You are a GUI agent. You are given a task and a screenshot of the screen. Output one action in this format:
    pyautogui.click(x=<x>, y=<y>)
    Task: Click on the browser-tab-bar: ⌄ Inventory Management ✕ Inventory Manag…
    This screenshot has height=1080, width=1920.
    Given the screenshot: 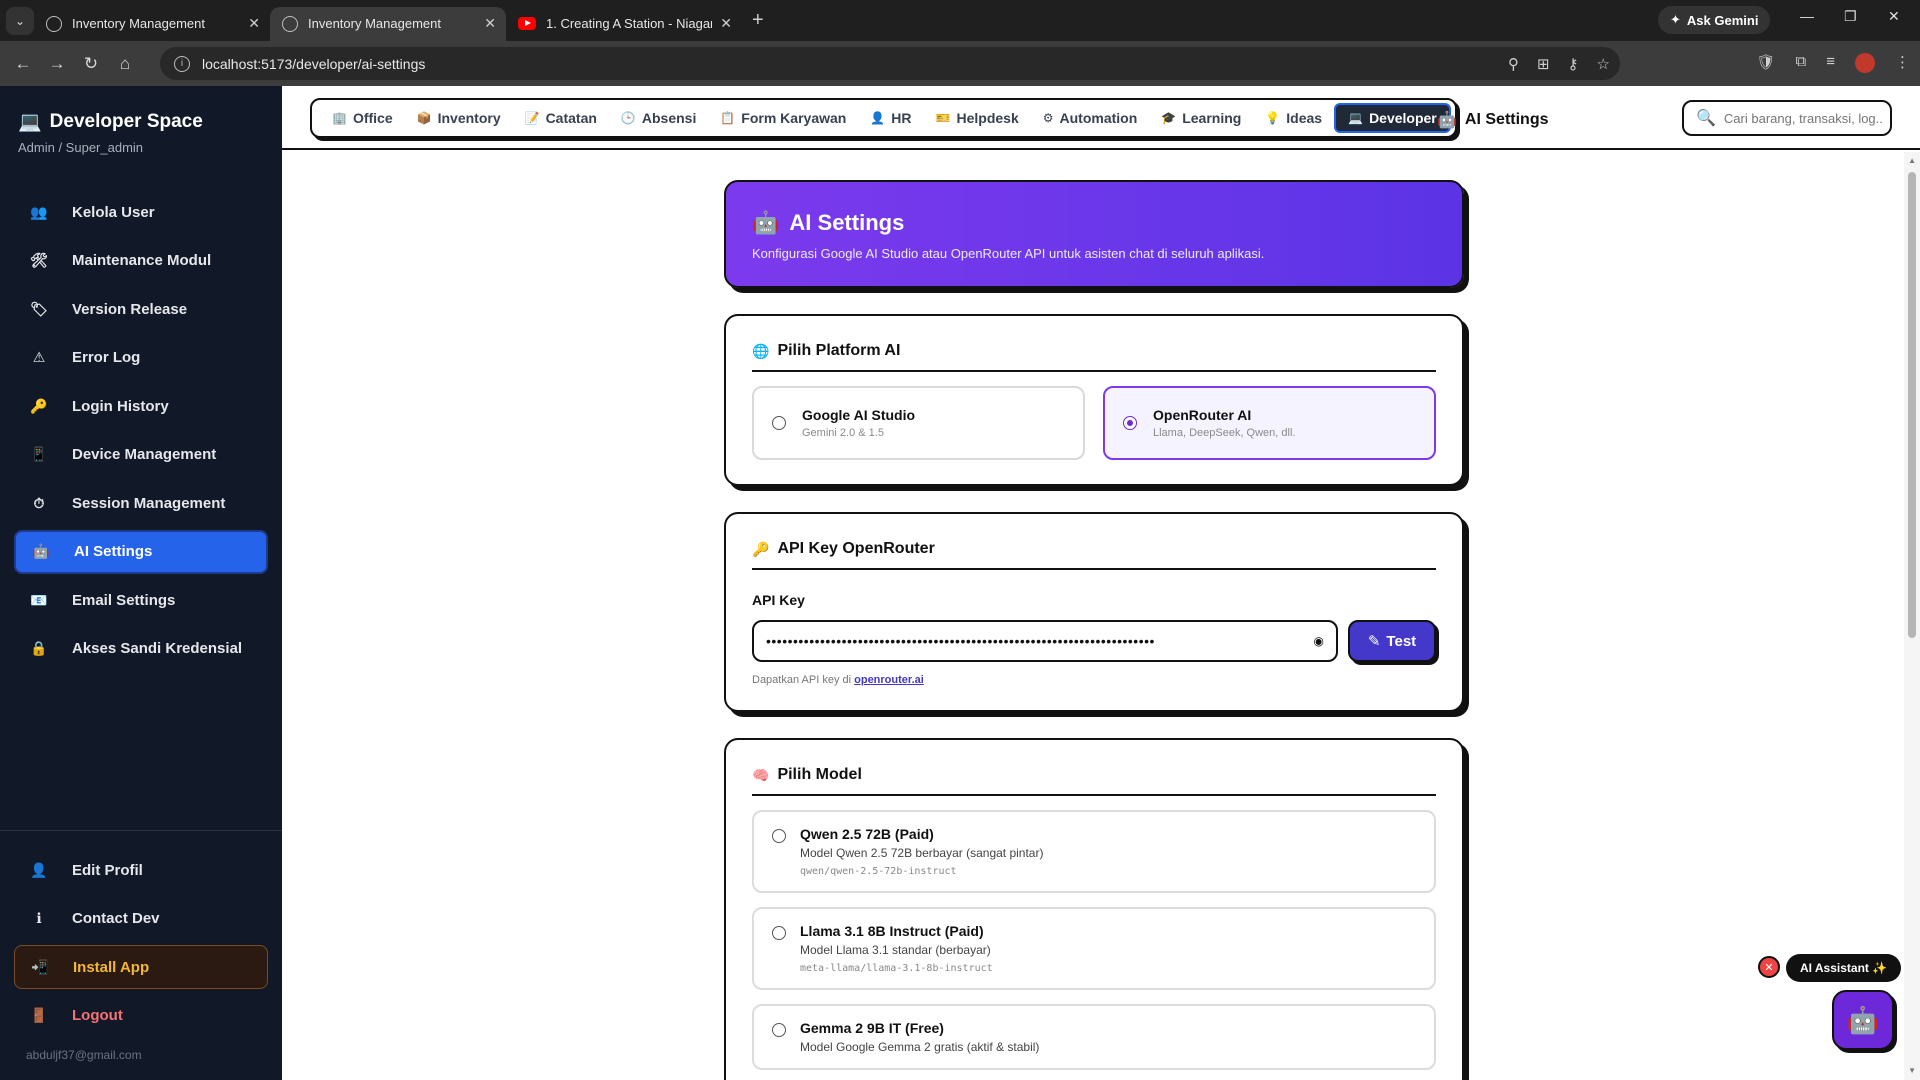 What is the action you would take?
    pyautogui.click(x=960, y=20)
    